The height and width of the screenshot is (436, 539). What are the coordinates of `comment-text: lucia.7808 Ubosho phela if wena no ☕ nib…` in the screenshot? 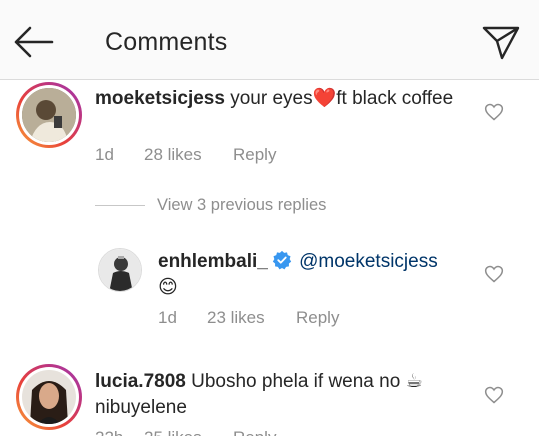 It's located at (285, 395).